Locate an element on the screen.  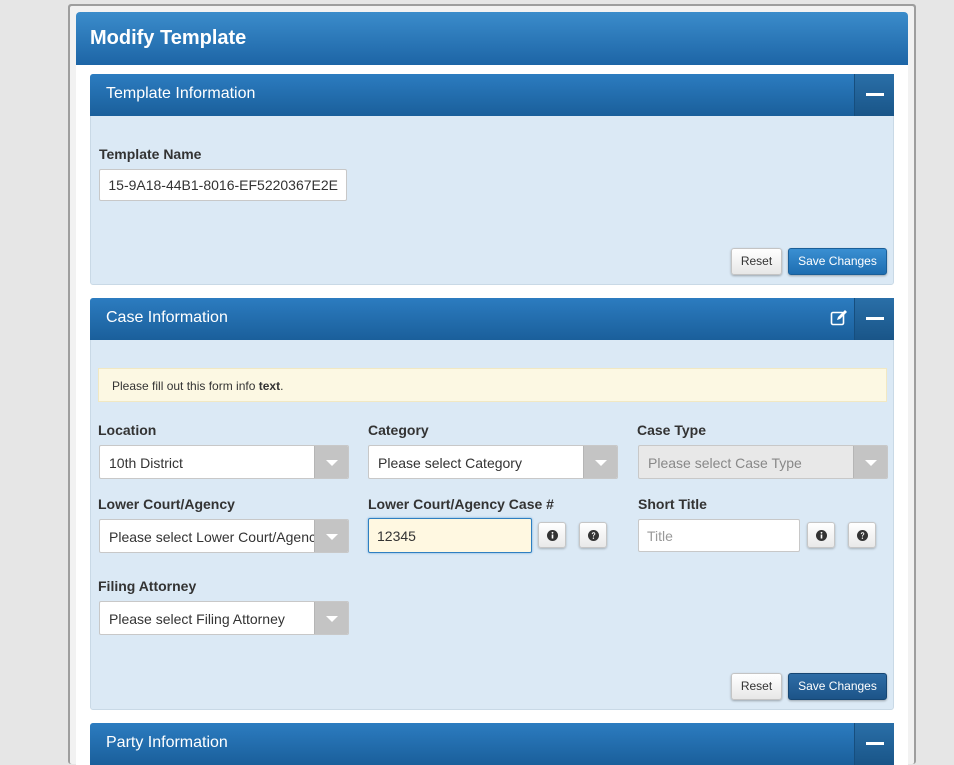
template-save-button: Save Changes is located at coordinates (837, 261).